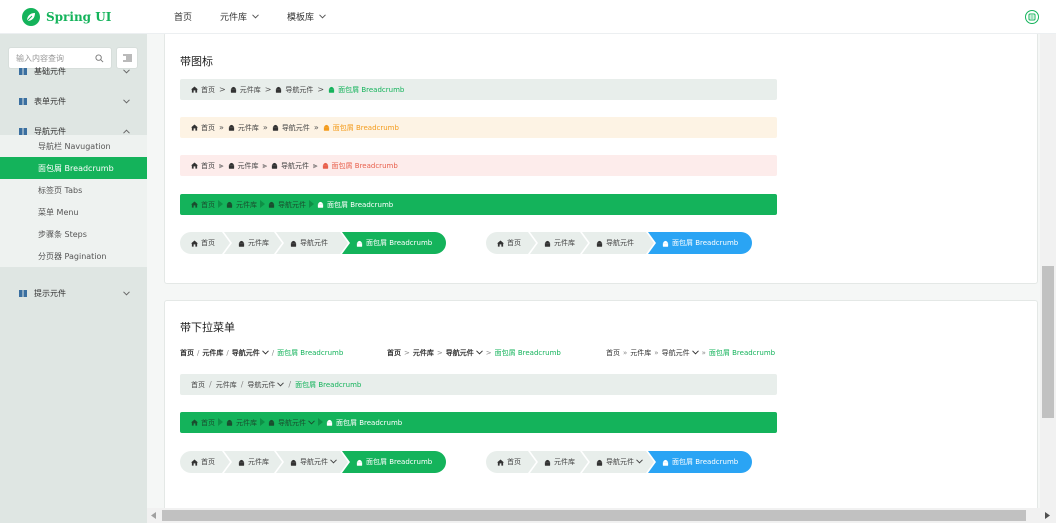 The height and width of the screenshot is (523, 1056). I want to click on sidebar-item: 菜单 Menu, so click(73, 212).